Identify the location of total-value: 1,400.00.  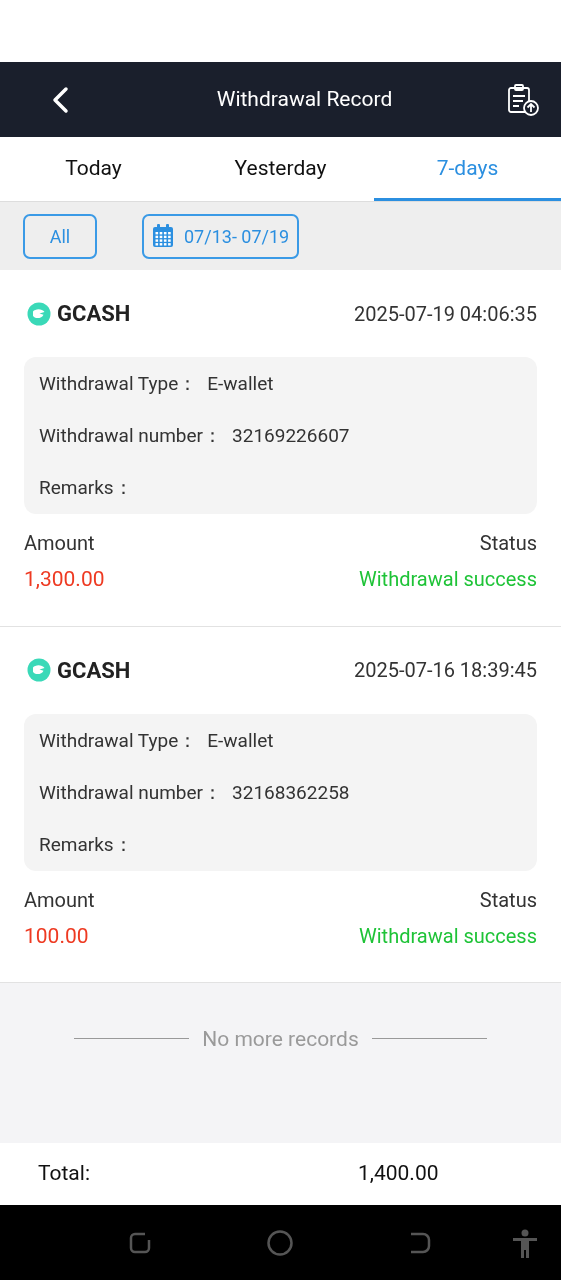
(398, 1174).